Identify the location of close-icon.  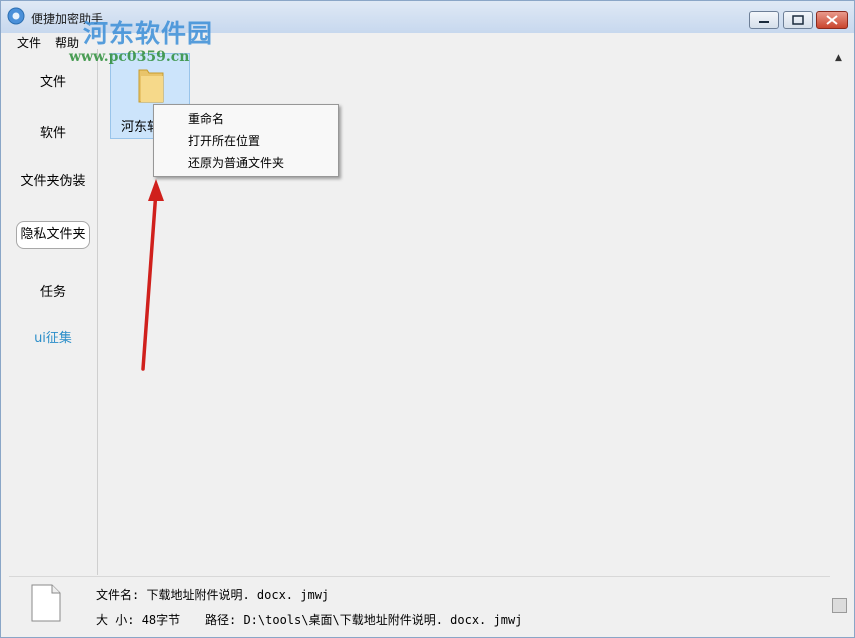
(832, 20).